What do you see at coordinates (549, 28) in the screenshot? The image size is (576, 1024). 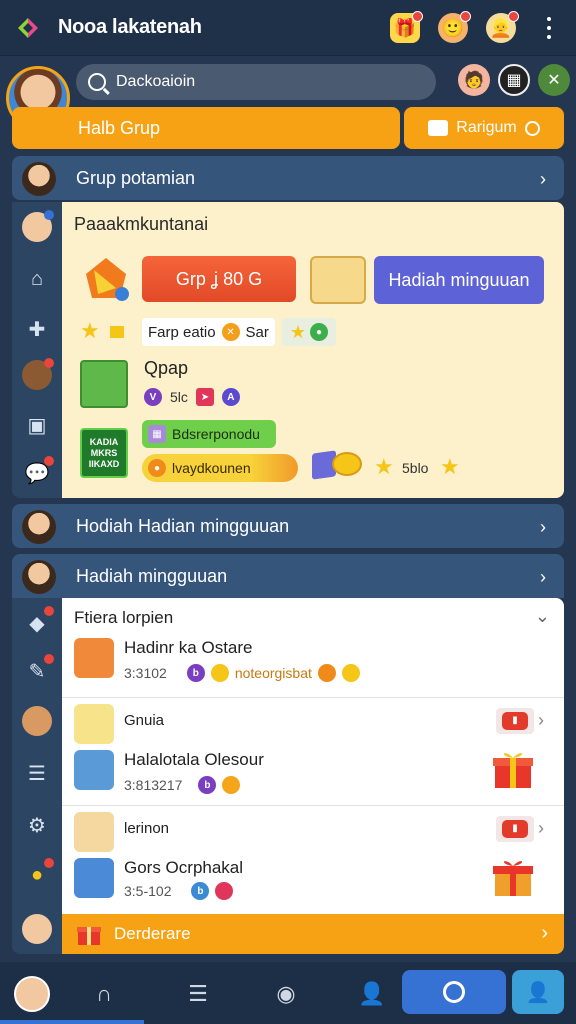 I see `more-menu-icon` at bounding box center [549, 28].